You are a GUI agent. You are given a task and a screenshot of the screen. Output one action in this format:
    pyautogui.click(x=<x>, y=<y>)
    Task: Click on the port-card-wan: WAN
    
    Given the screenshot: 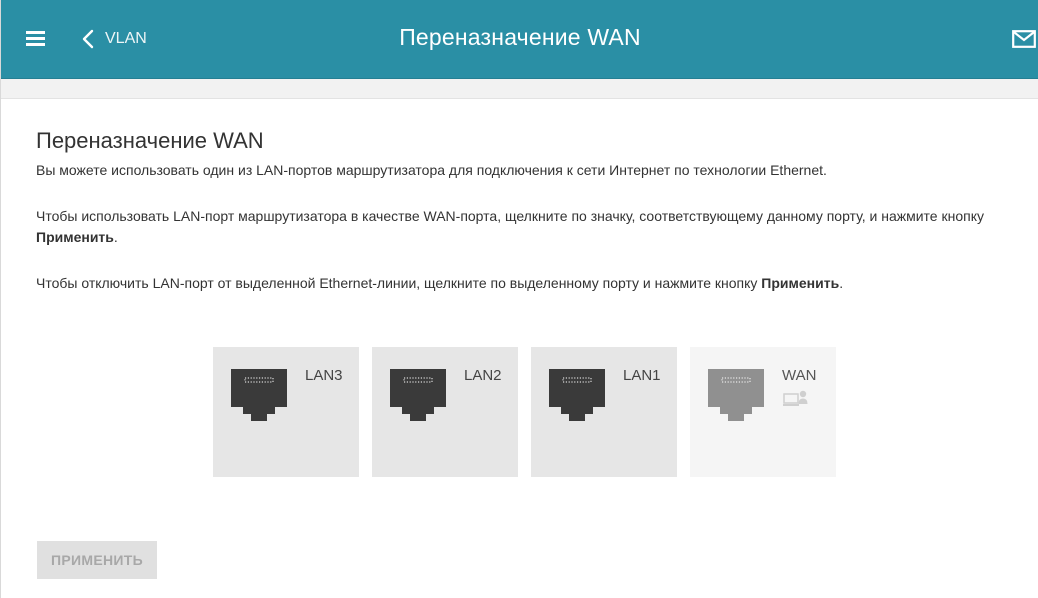 What is the action you would take?
    pyautogui.click(x=763, y=412)
    